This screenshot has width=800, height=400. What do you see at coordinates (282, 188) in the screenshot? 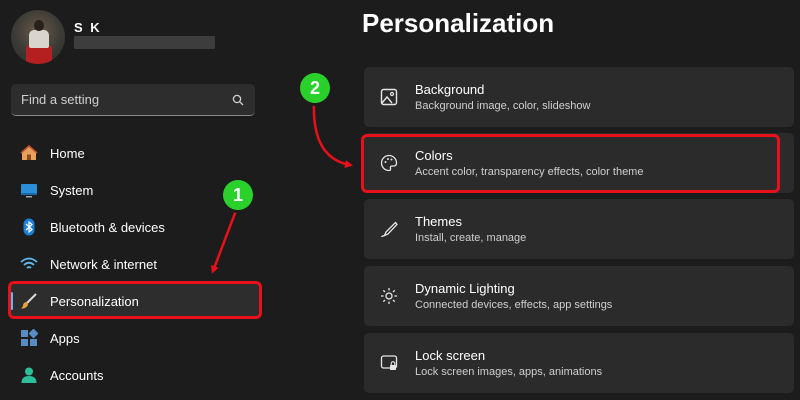
I see `annotation-arrows` at bounding box center [282, 188].